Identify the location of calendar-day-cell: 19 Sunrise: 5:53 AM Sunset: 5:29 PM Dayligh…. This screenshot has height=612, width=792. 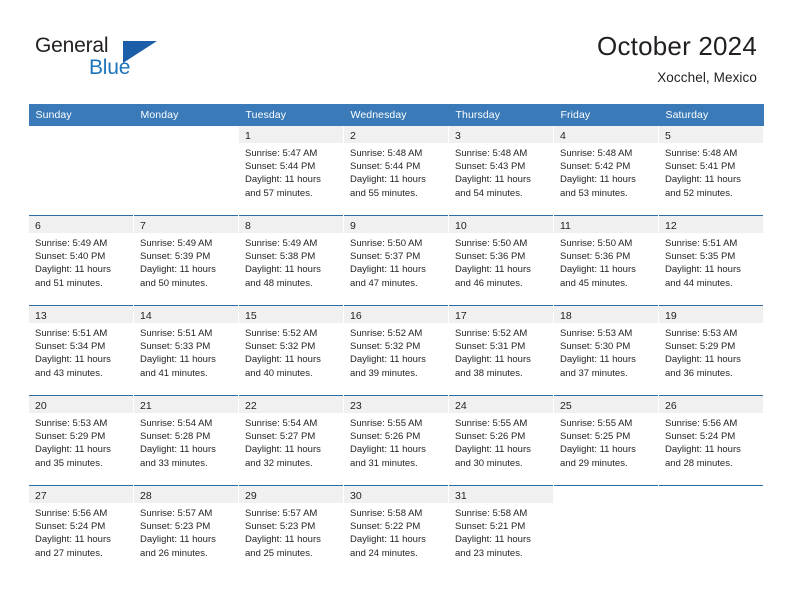
(711, 350).